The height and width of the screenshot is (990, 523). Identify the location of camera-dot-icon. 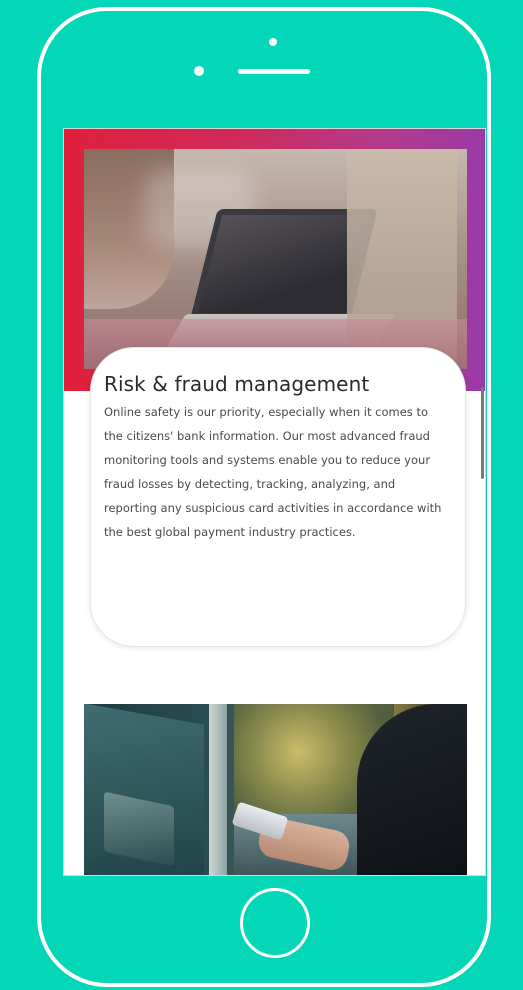
(273, 42).